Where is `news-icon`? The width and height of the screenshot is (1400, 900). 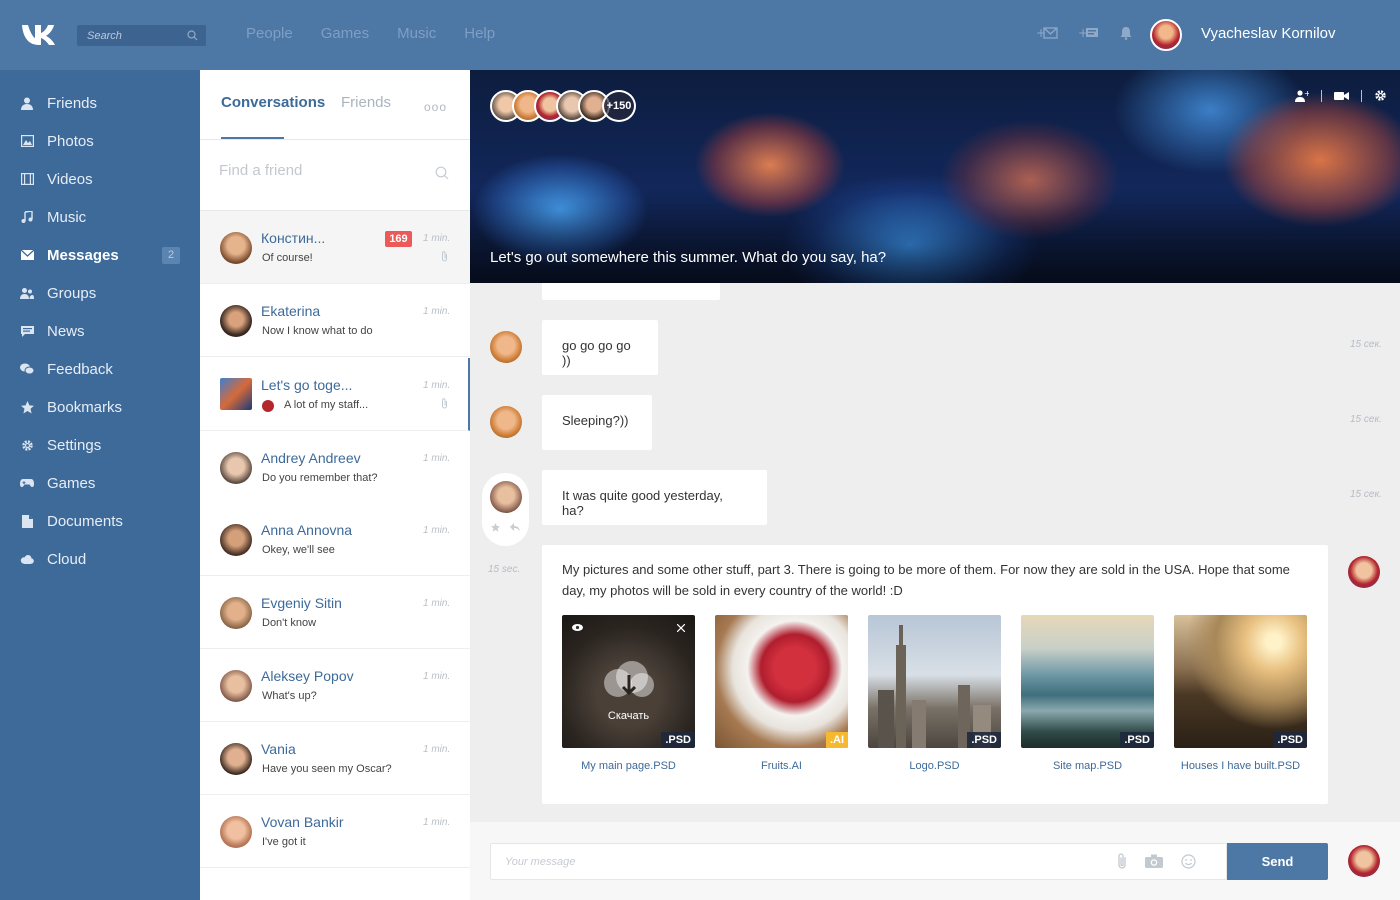
news-icon is located at coordinates (27, 331).